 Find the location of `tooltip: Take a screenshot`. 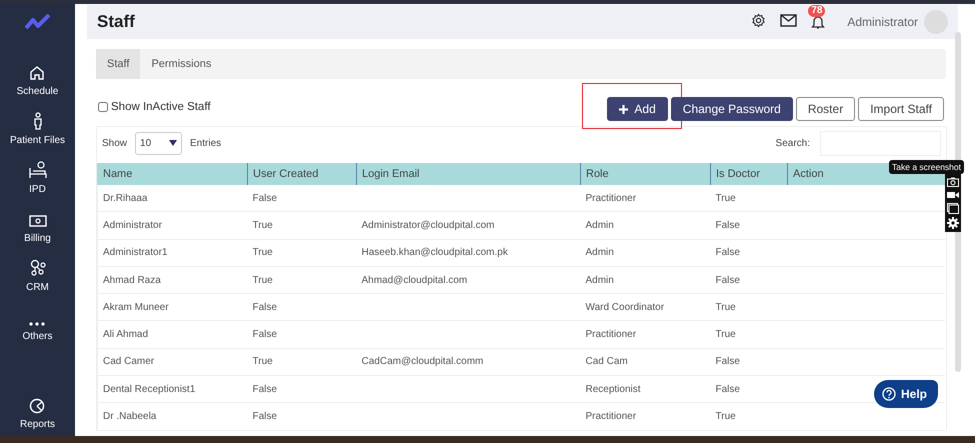

tooltip: Take a screenshot is located at coordinates (926, 167).